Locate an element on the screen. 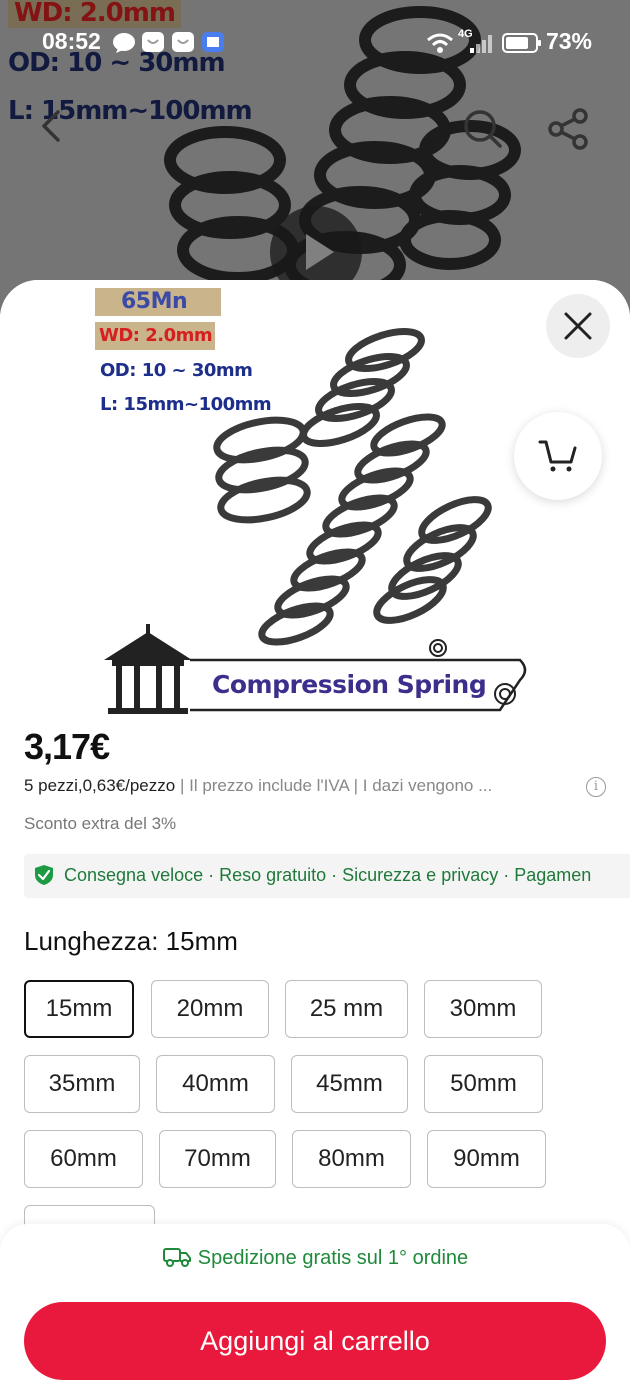  status-time: 08:52 is located at coordinates (71, 41).